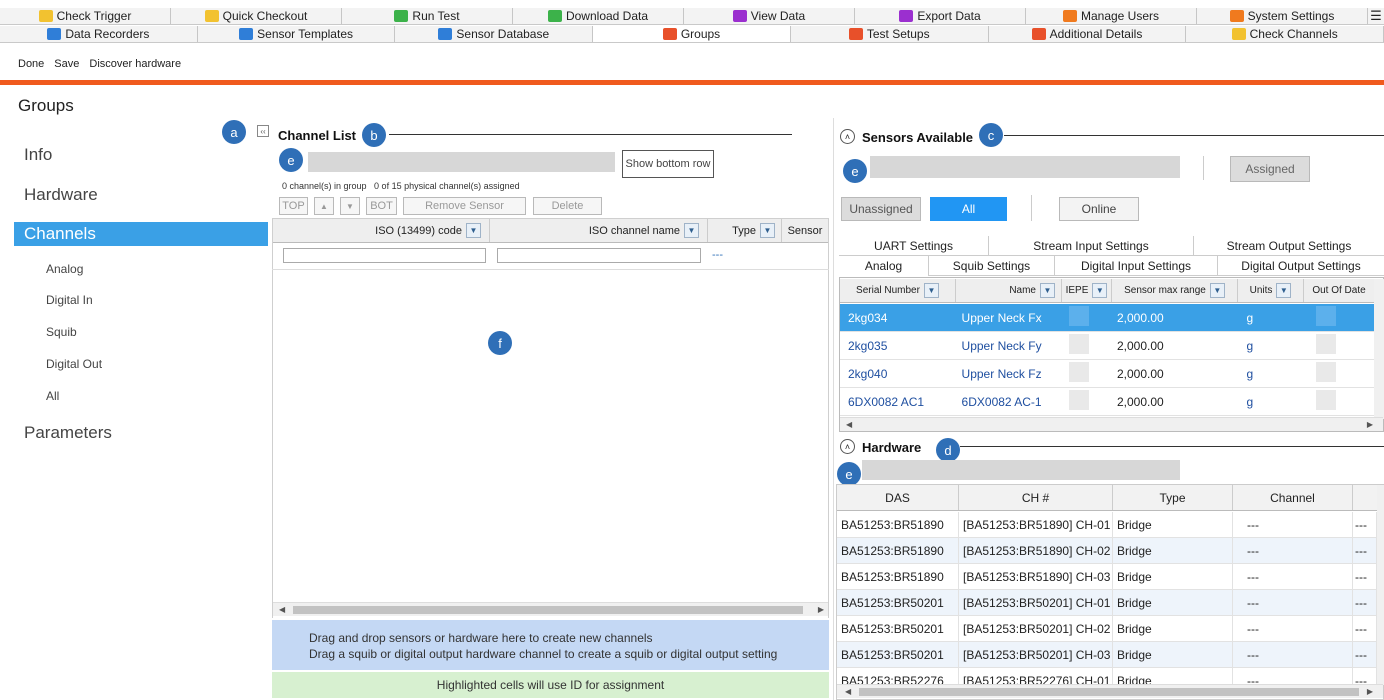  I want to click on tab-additional-details: Additional Details, so click(1088, 34).